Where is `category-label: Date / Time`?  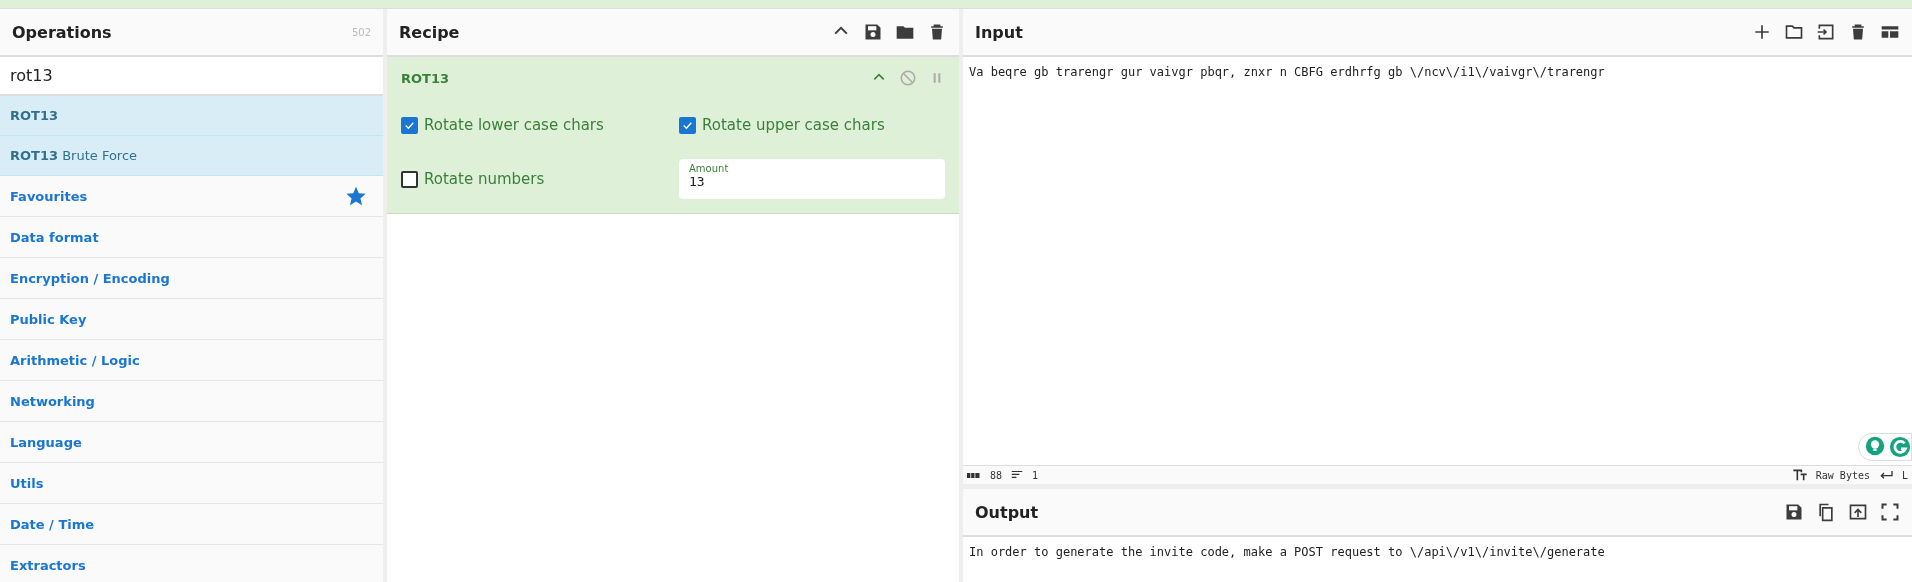 category-label: Date / Time is located at coordinates (52, 524).